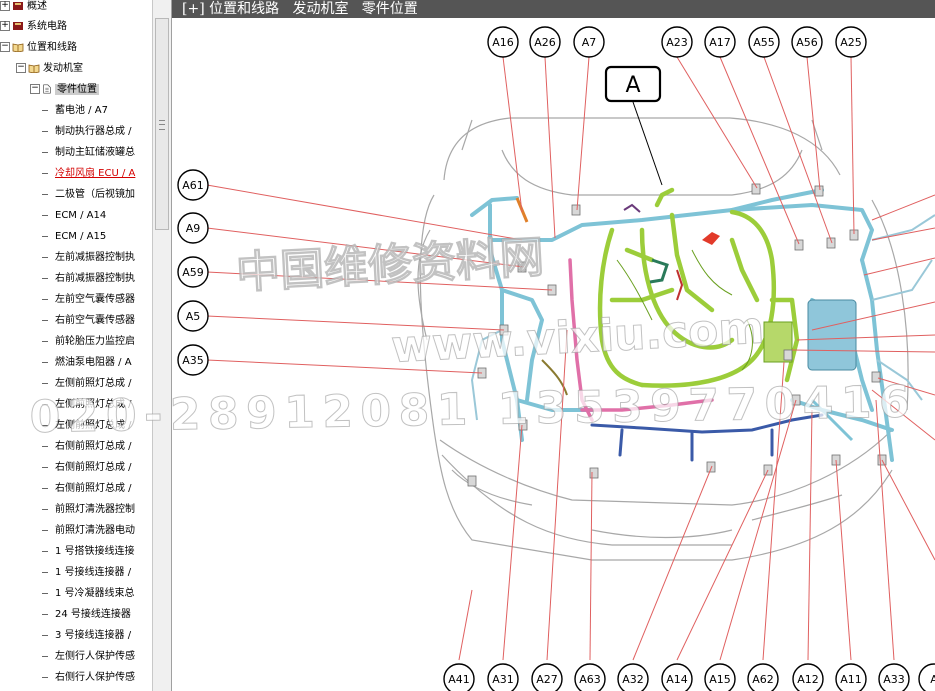 This screenshot has height=691, width=935. Describe the element at coordinates (808, 677) in the screenshot. I see `callout-label: A12` at that location.